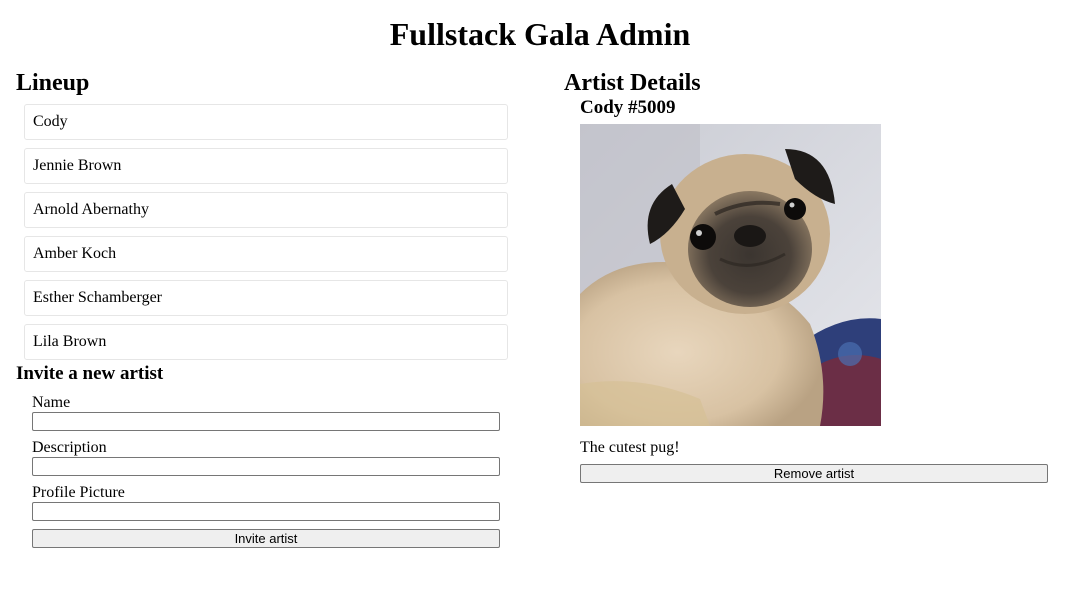  Describe the element at coordinates (266, 538) in the screenshot. I see `invite-artist-button: Invite artist` at that location.